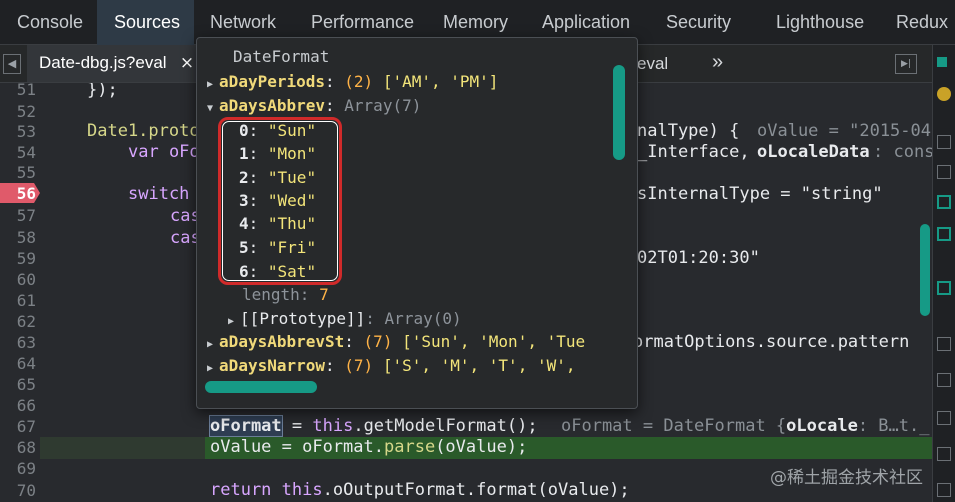 The height and width of the screenshot is (502, 955). I want to click on popover-vertical-scrollbar, so click(619, 112).